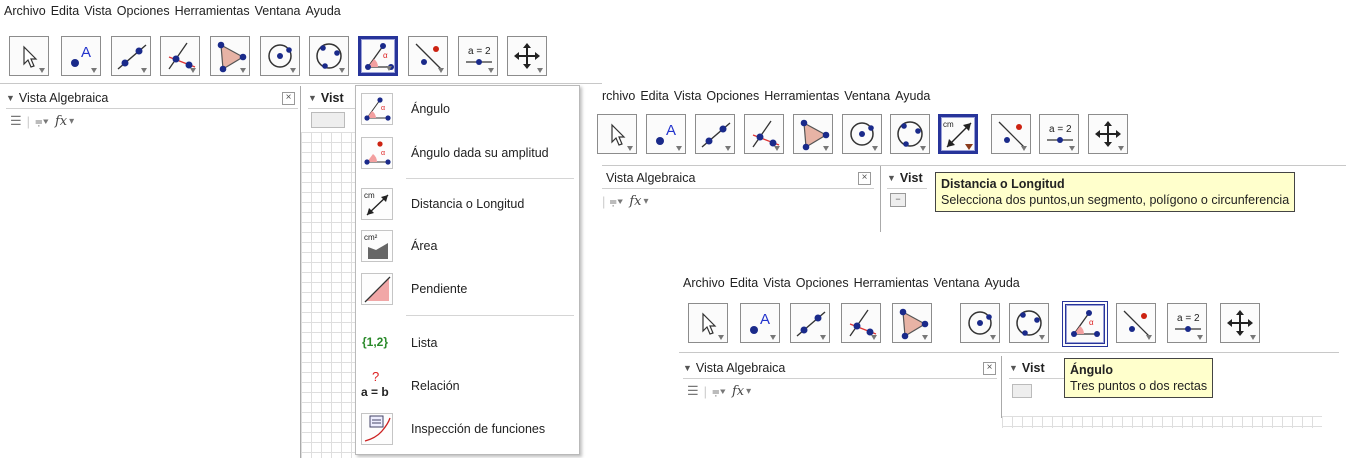 The image size is (1348, 458). I want to click on distance-icon: cm, so click(377, 204).